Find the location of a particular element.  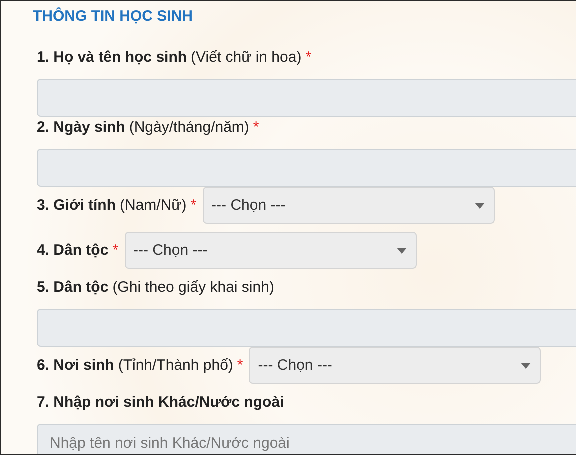

field-hint: (Ghi theo giấy khai sinh) is located at coordinates (193, 288).